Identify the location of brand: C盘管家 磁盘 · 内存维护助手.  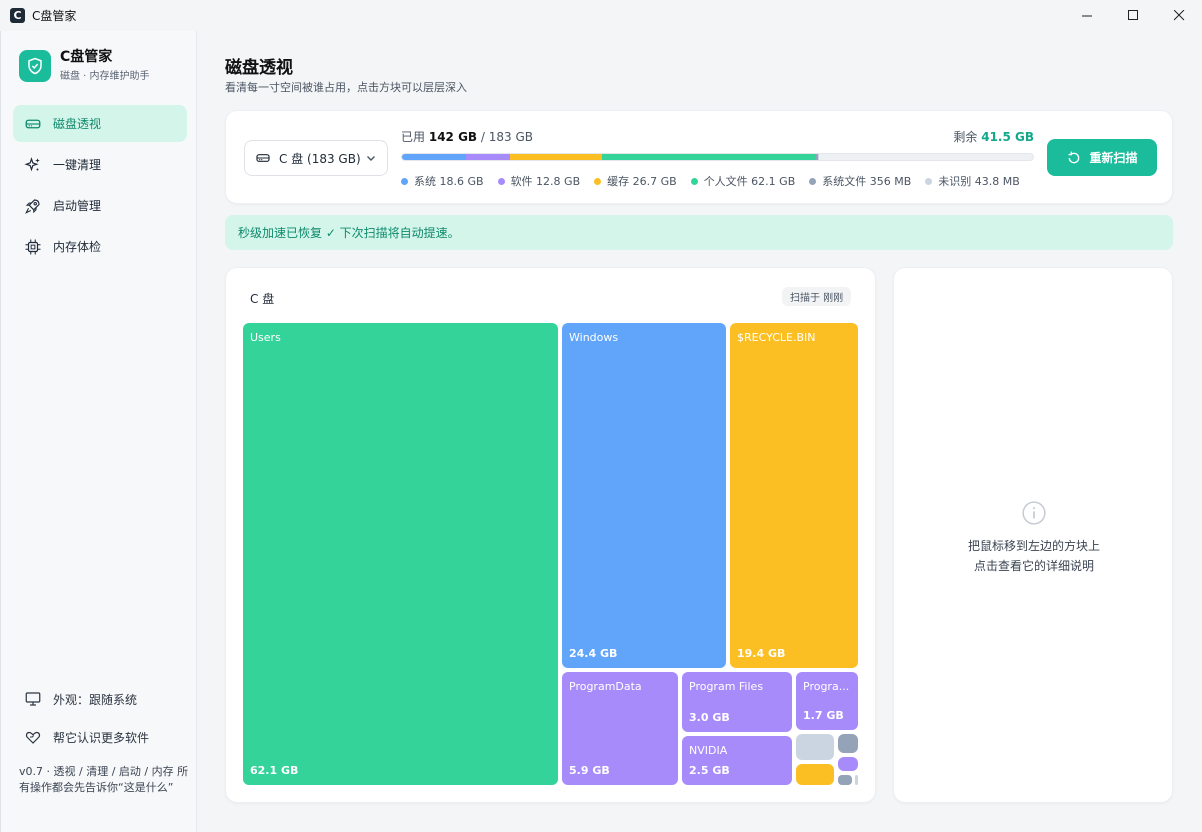
(84, 65).